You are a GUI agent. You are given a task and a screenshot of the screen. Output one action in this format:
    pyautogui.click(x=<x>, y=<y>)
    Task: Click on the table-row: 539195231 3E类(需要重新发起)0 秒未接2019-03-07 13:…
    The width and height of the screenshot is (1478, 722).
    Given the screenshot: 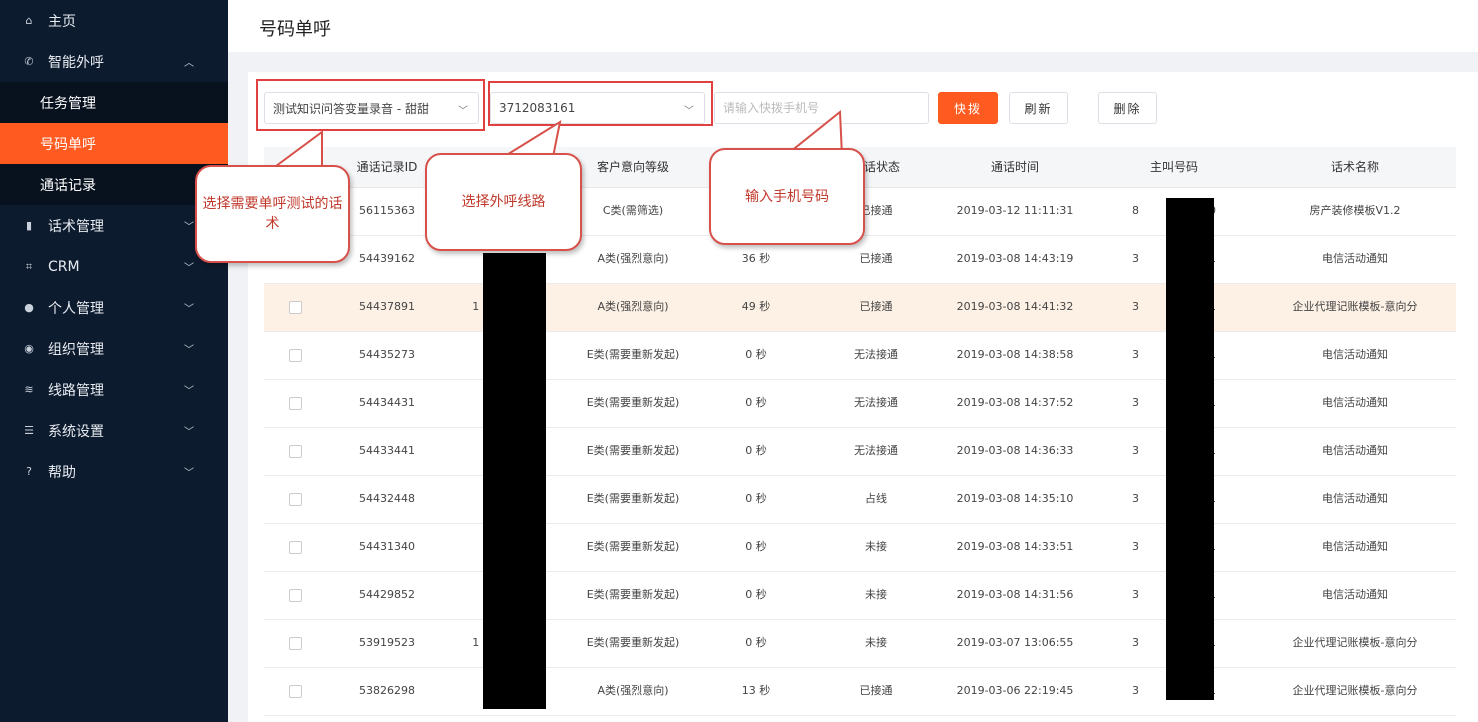 What is the action you would take?
    pyautogui.click(x=860, y=643)
    